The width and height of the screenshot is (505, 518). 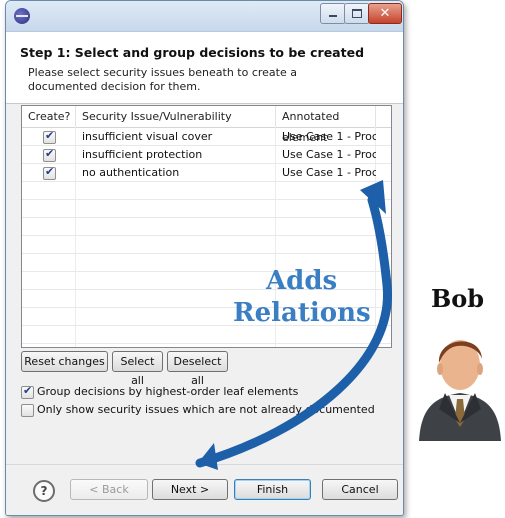 What do you see at coordinates (44, 491) in the screenshot?
I see `help-icon: ?` at bounding box center [44, 491].